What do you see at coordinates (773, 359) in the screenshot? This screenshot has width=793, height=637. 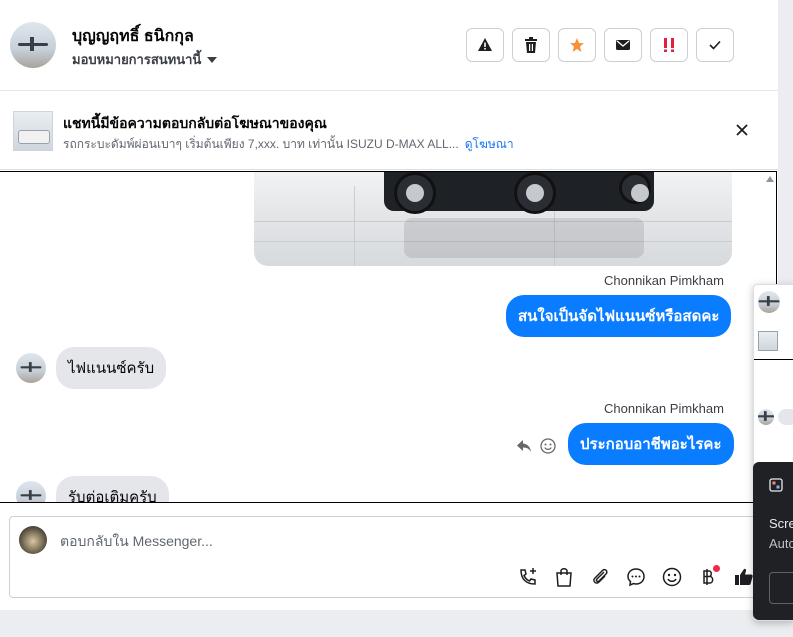 I see `divider` at bounding box center [773, 359].